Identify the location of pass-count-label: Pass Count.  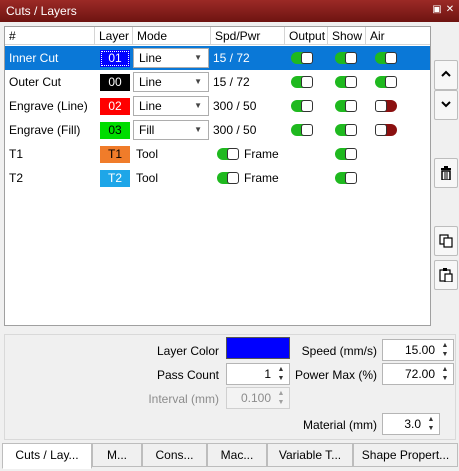
(187, 375).